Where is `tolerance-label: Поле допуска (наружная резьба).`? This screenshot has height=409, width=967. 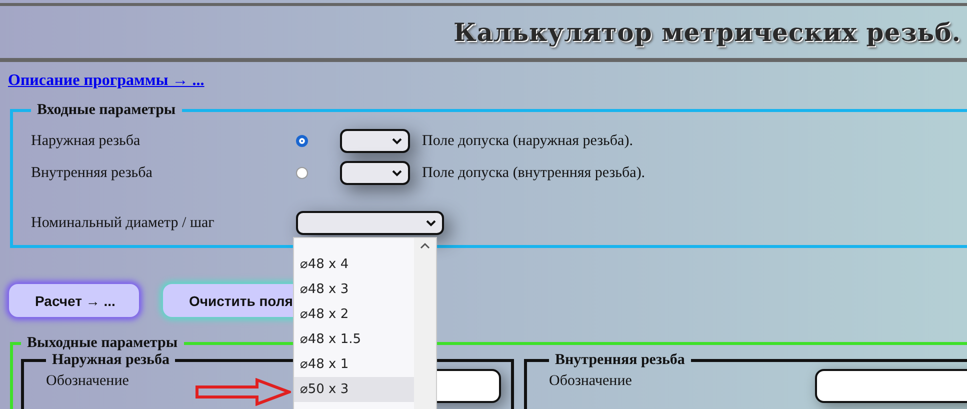
tolerance-label: Поле допуска (наружная резьба). is located at coordinates (527, 141).